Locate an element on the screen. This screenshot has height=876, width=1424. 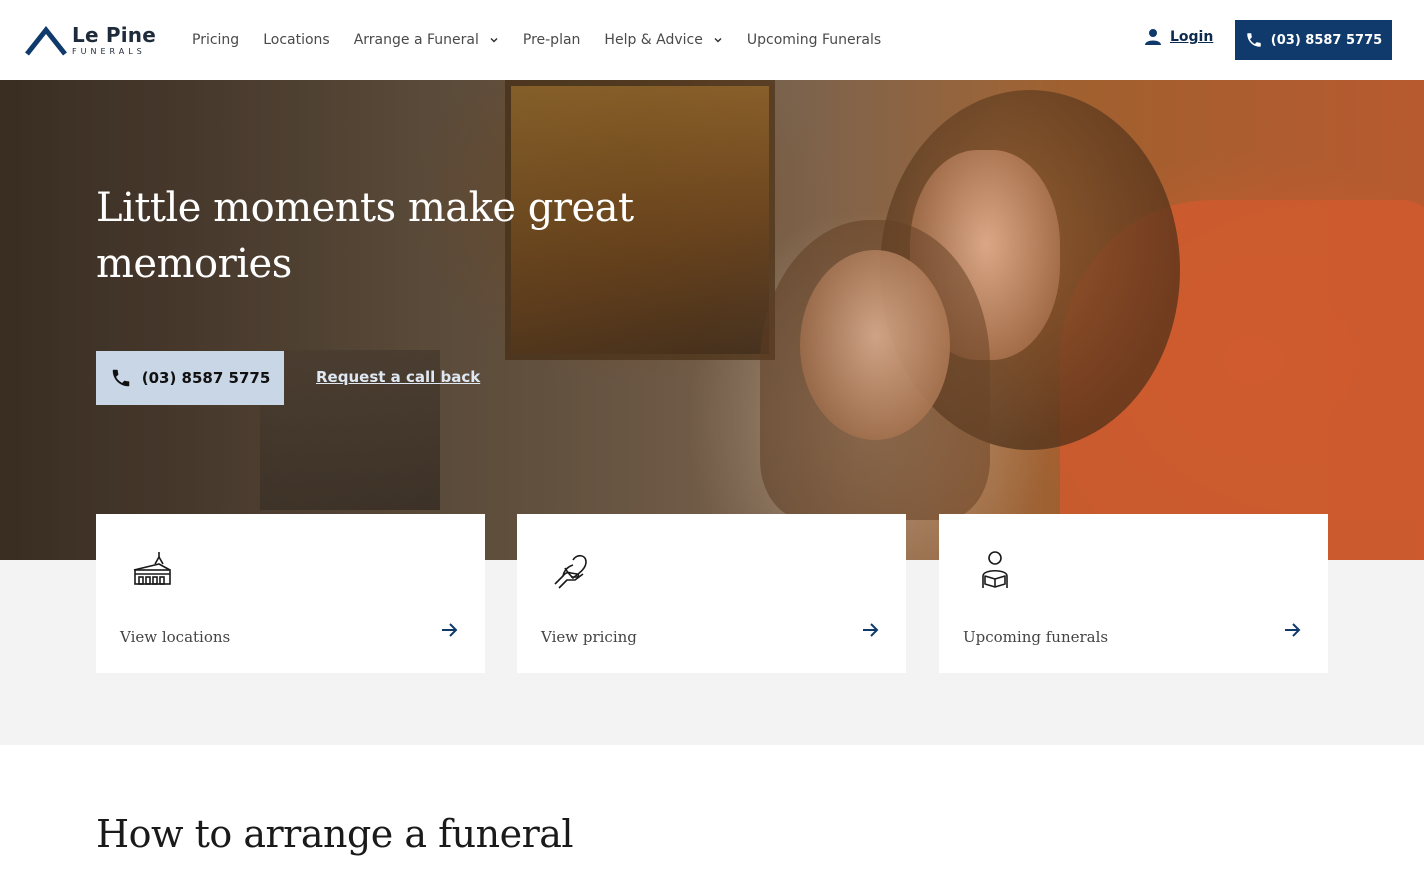
nav-item-upcoming-funerals: Upcoming Funerals is located at coordinates (814, 40).